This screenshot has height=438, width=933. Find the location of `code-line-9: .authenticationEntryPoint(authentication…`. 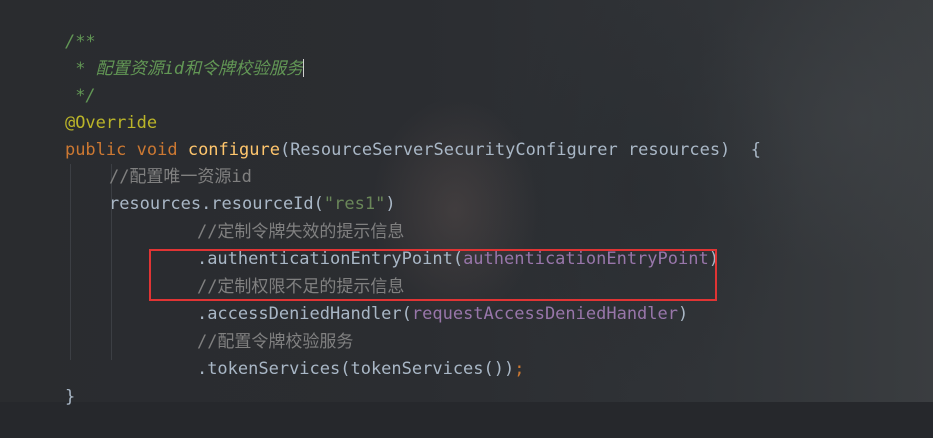

code-line-9: .authenticationEntryPoint(authentication… is located at coordinates (437, 244).